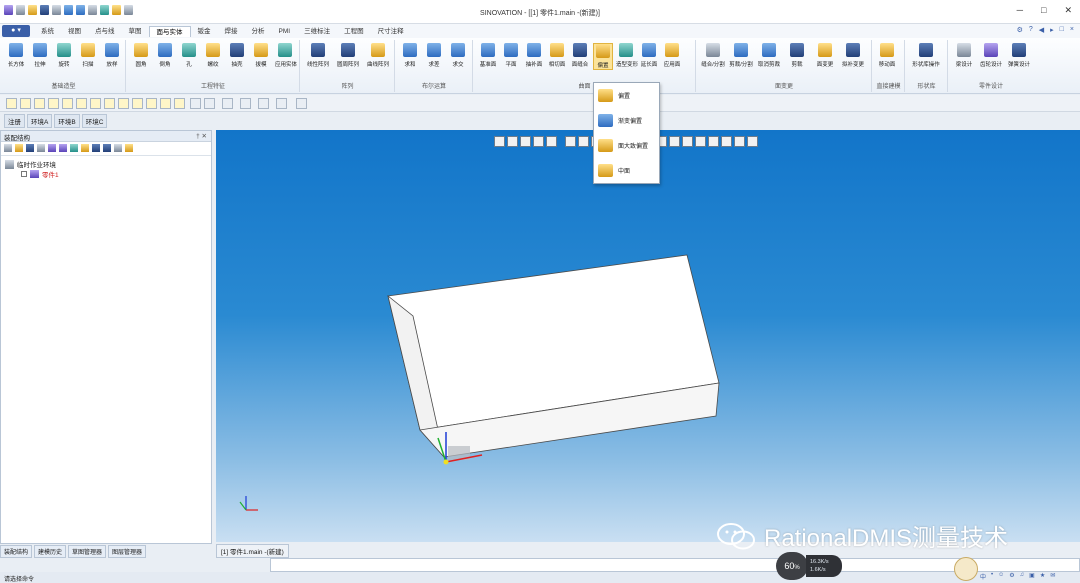 The width and height of the screenshot is (1080, 583). What do you see at coordinates (317, 31) in the screenshot?
I see `tab-3d-annotation: 三维标注` at bounding box center [317, 31].